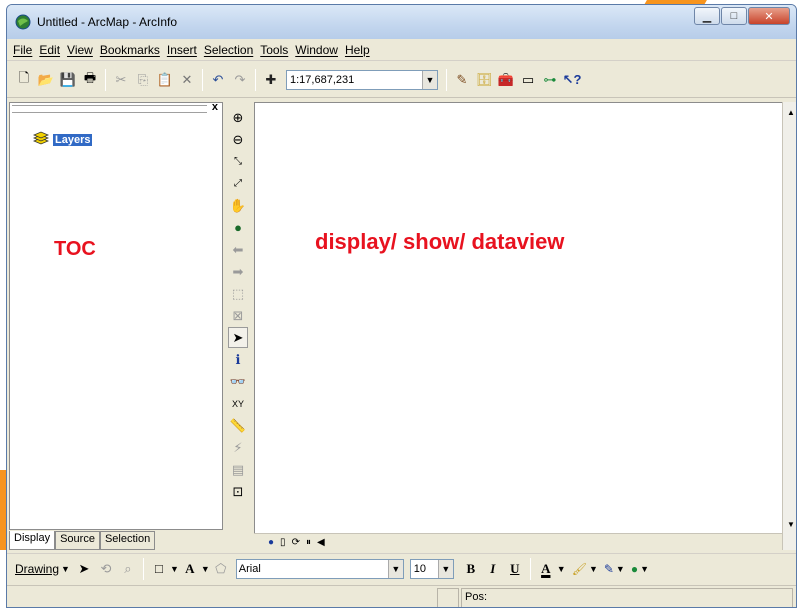 The height and width of the screenshot is (608, 799). I want to click on scroll-down-icon: ▼, so click(789, 524).